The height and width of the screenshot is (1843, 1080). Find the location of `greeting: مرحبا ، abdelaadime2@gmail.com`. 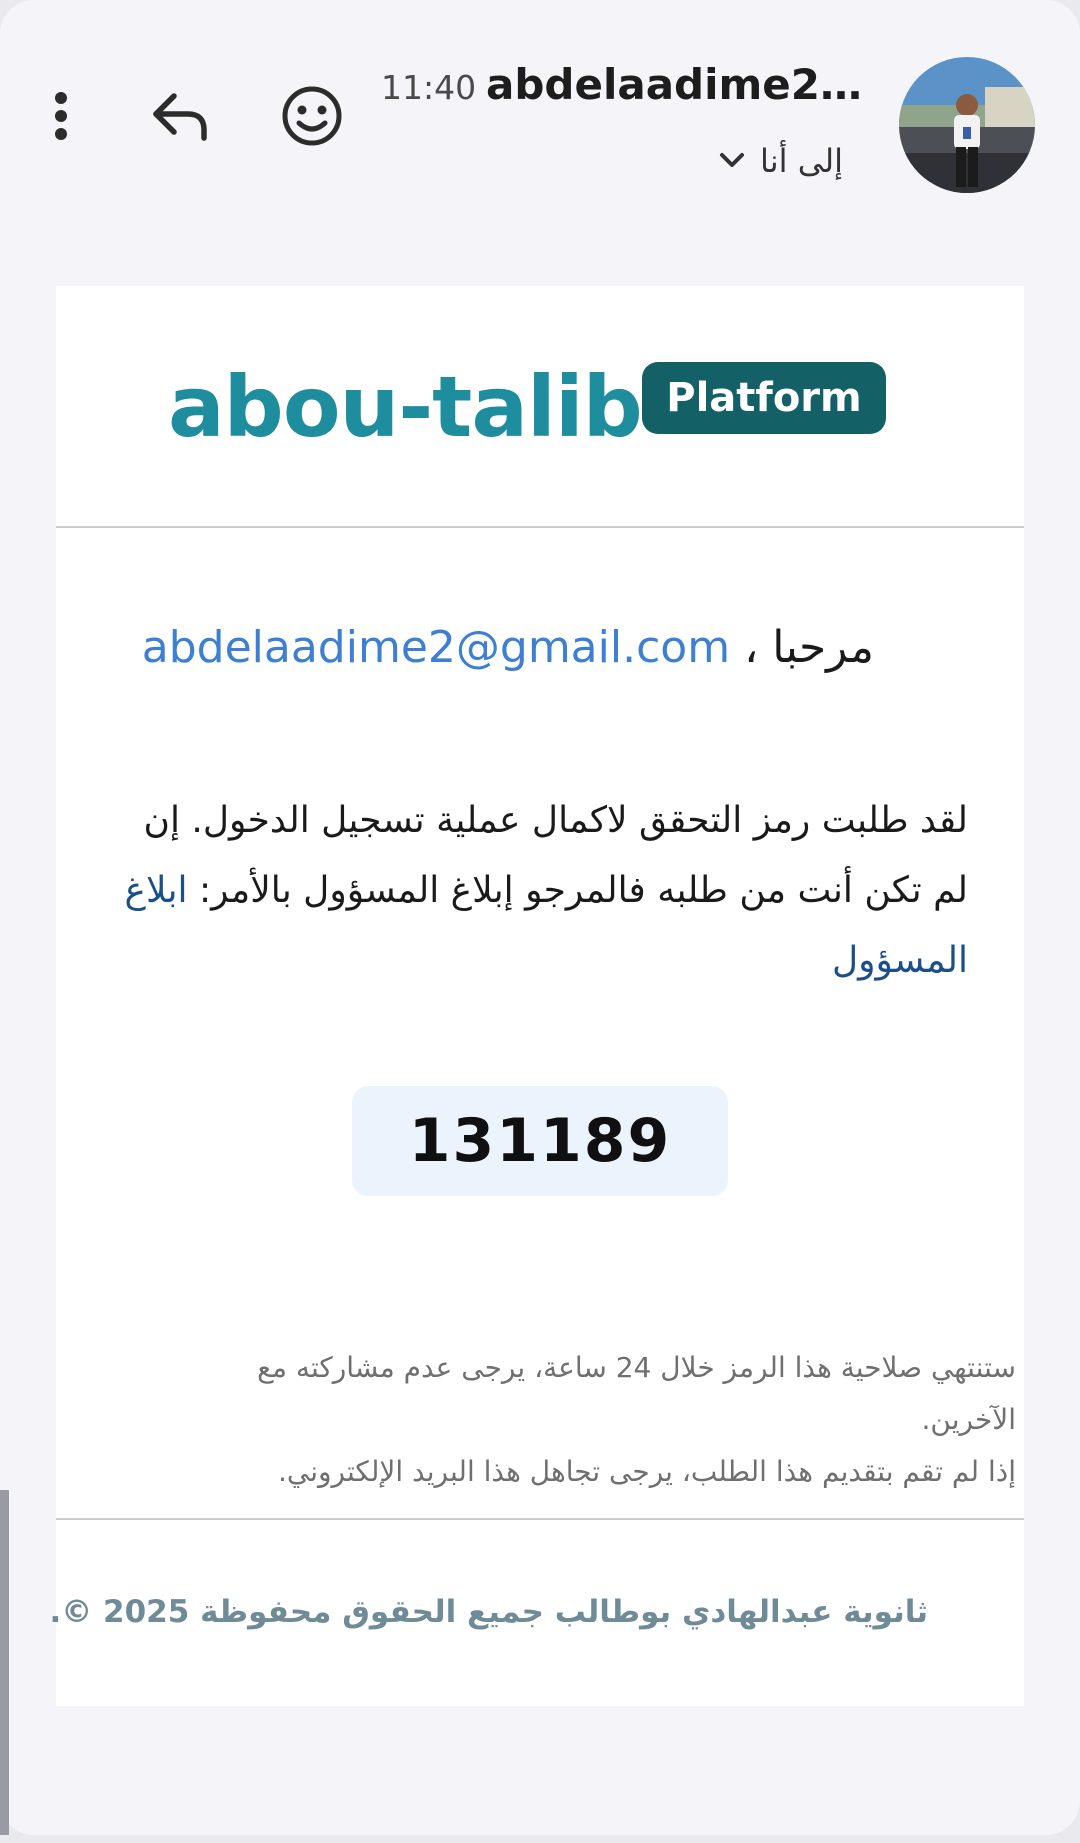

greeting: مرحبا ، abdelaadime2@gmail.com is located at coordinates (507, 647).